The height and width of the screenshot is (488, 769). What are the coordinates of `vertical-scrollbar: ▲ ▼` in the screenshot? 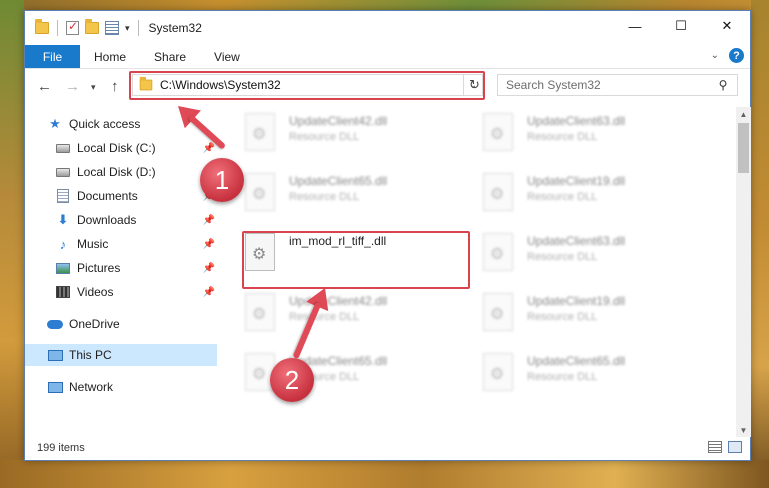 It's located at (743, 272).